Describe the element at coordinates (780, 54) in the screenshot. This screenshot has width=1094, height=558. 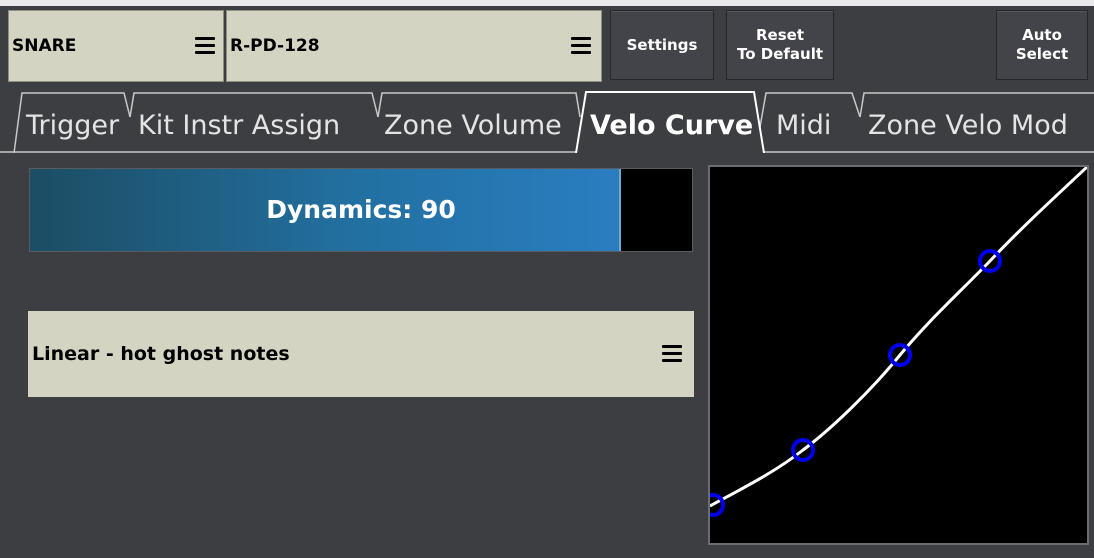
I see `reset-button-line2: To Default` at that location.